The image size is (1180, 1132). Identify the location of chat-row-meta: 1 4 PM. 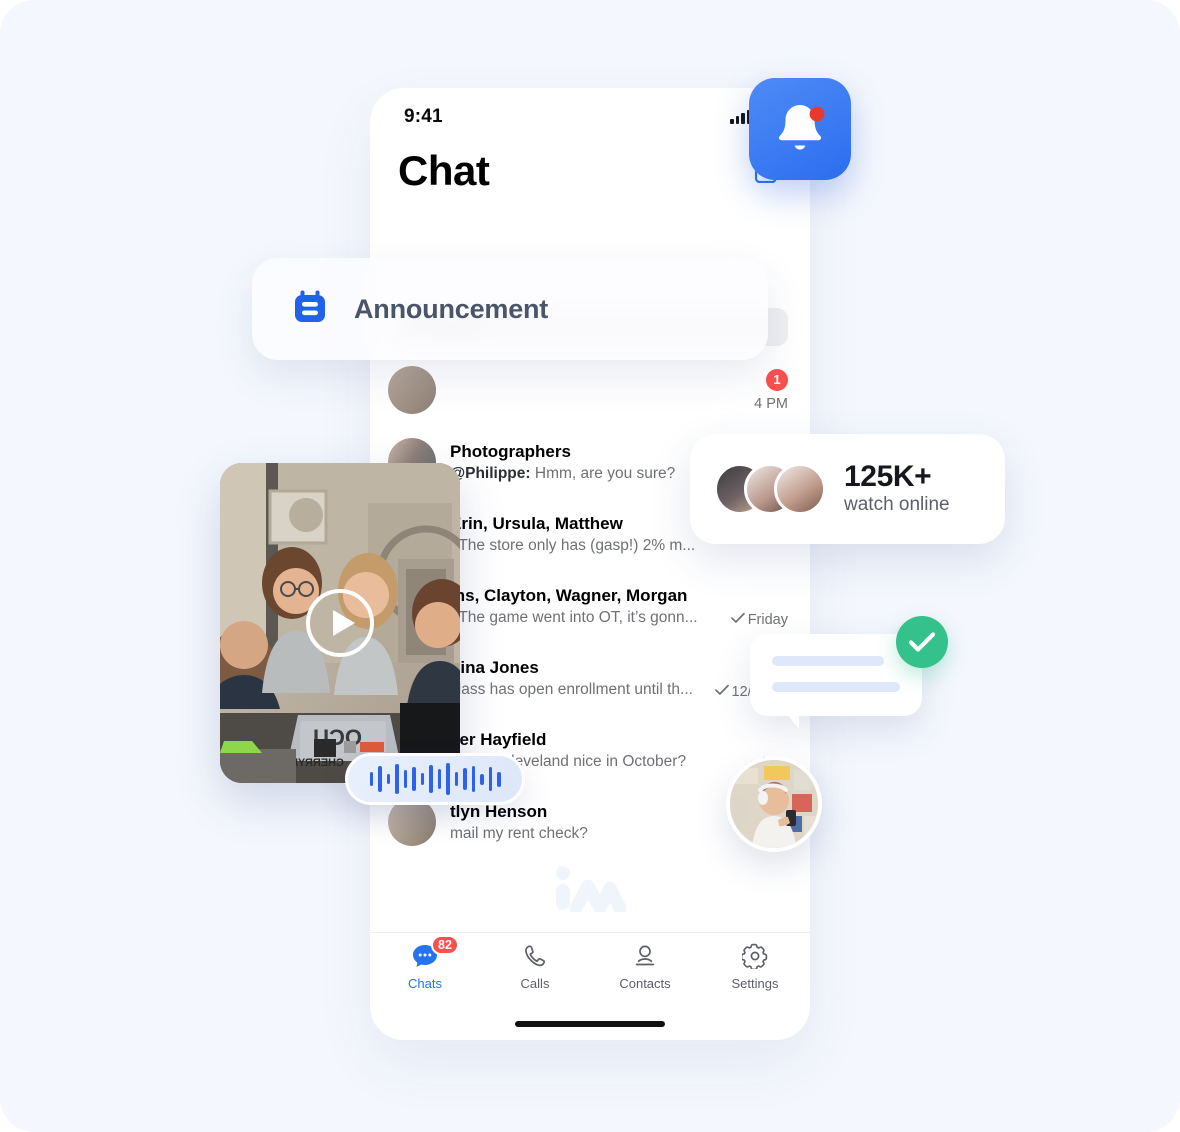
(751, 390).